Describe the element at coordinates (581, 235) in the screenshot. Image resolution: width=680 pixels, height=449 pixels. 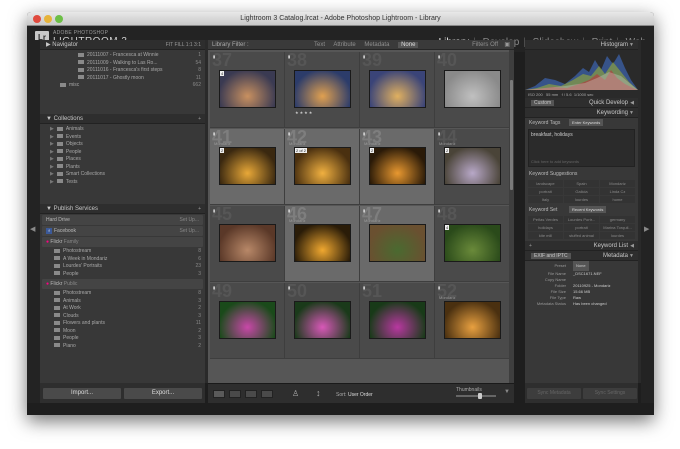
I see `keyword-set-item: stuffed animal` at that location.